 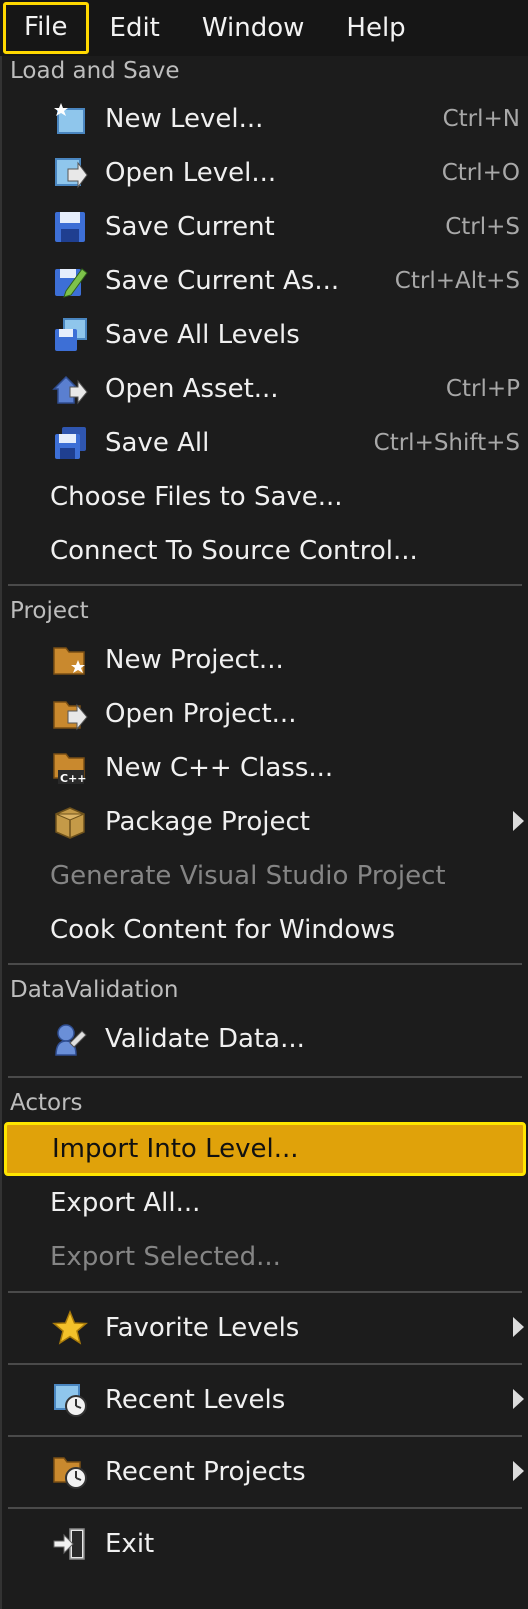 What do you see at coordinates (135, 28) in the screenshot?
I see `menu-edit: Edit` at bounding box center [135, 28].